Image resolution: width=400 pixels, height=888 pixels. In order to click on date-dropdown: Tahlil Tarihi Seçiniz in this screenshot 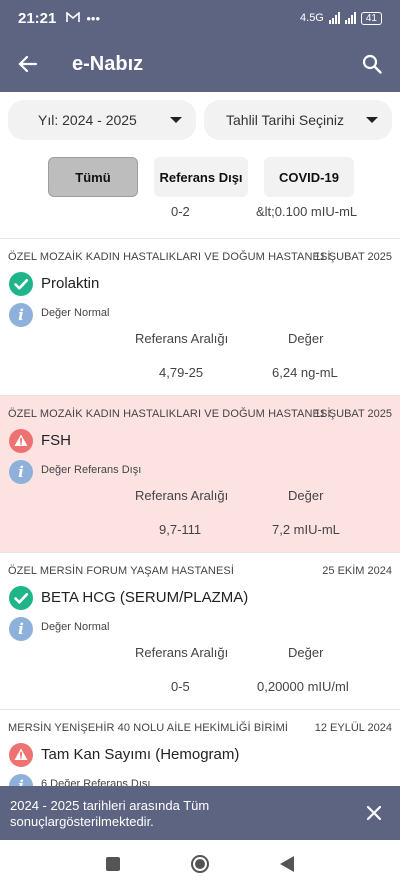, I will do `click(298, 120)`.